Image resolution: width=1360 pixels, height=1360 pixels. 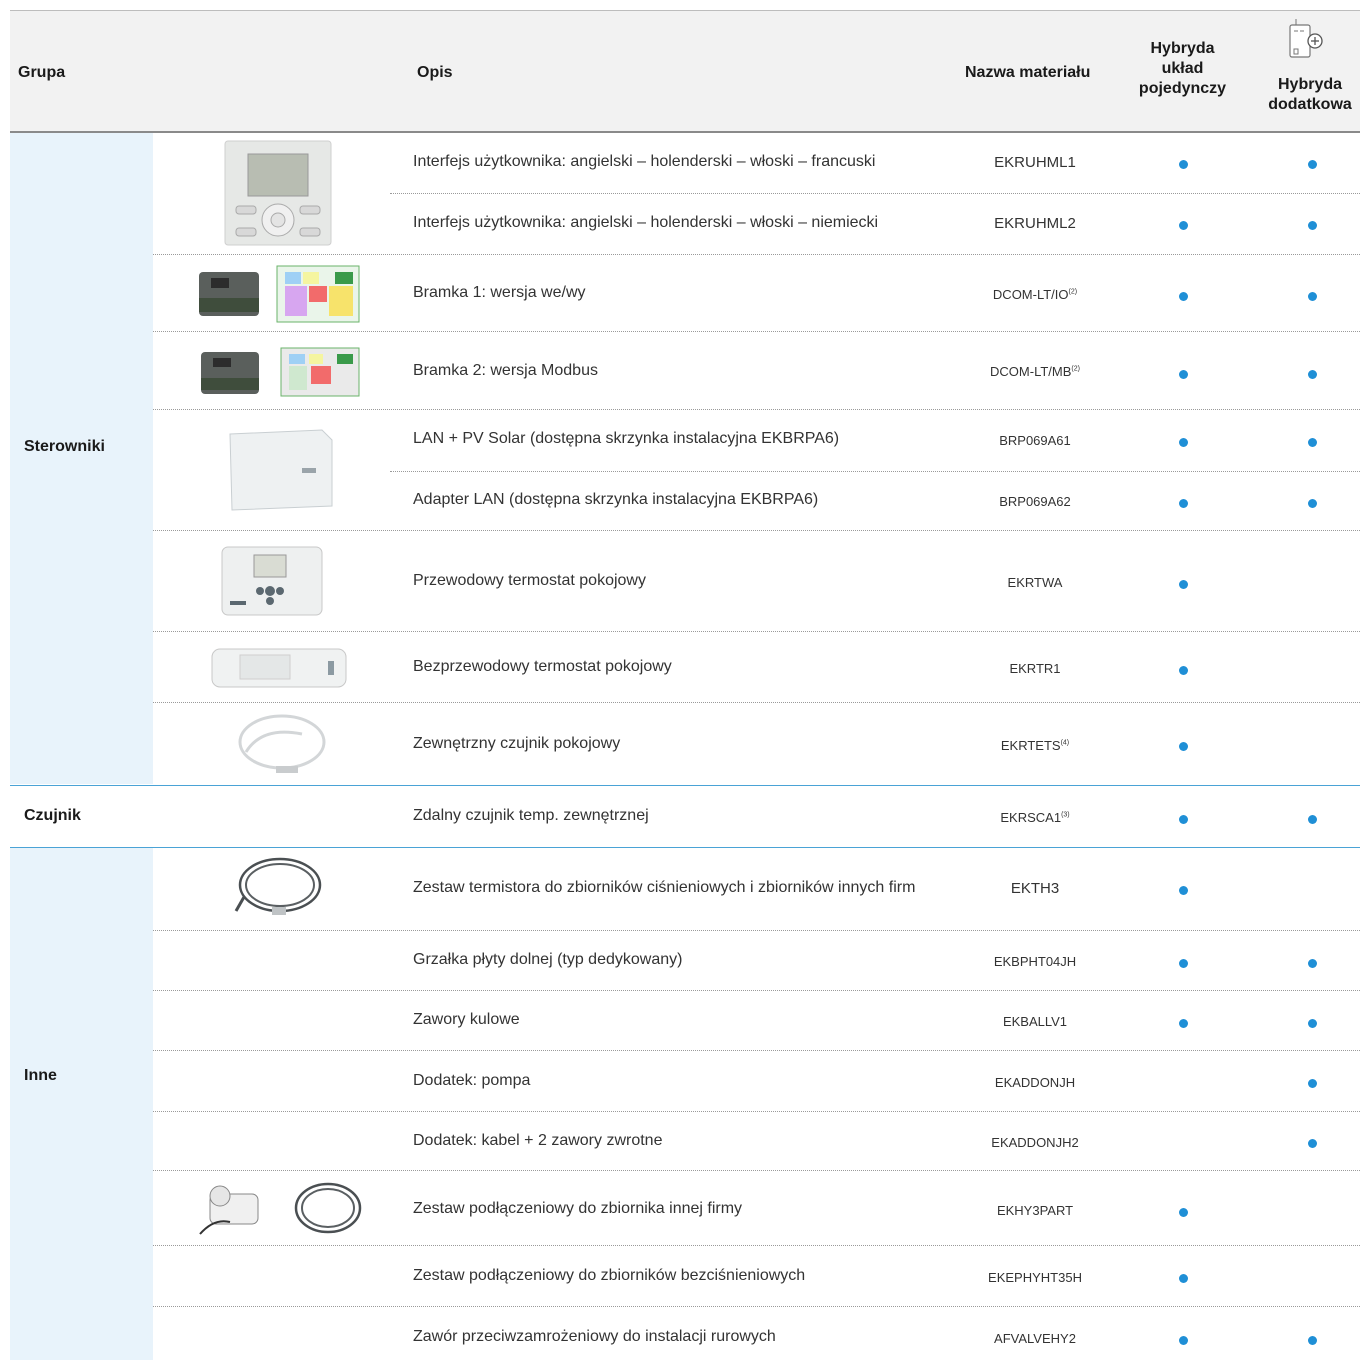 What do you see at coordinates (538, 1140) in the screenshot?
I see `row-description: Dodatek: kabel + 2 zawory zwrotne` at bounding box center [538, 1140].